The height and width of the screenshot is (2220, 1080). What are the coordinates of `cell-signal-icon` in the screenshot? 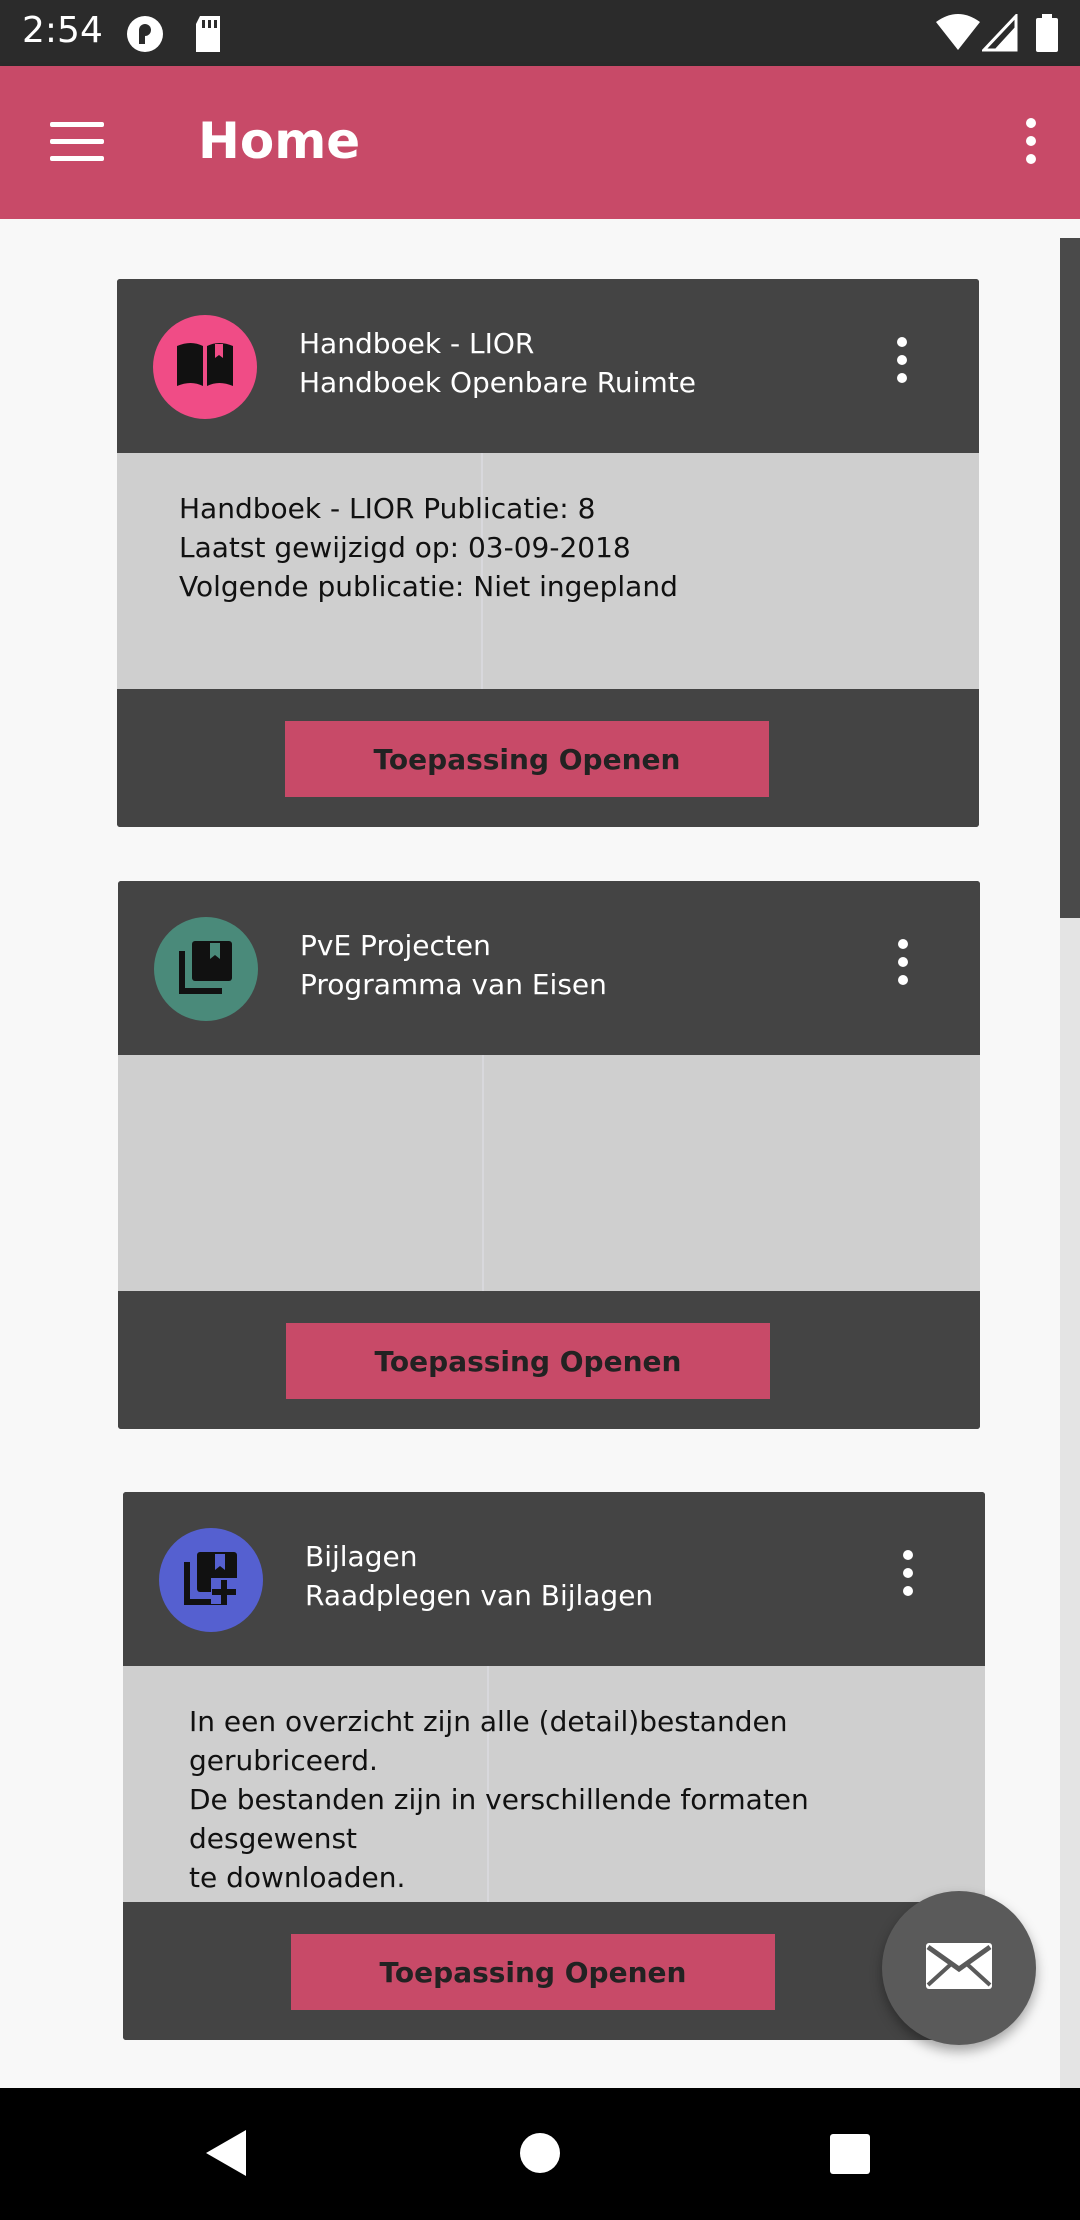 It's located at (999, 34).